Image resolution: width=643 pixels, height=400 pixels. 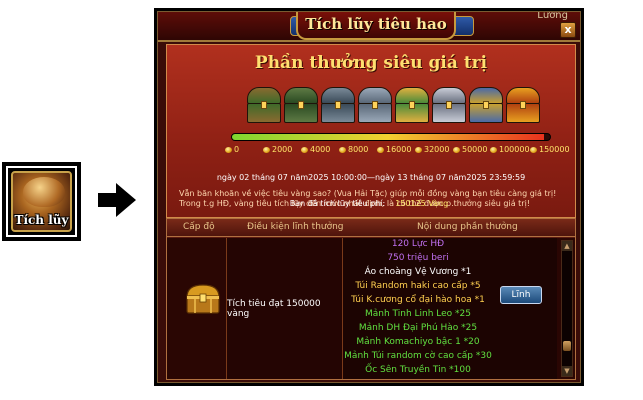 What do you see at coordinates (394, 149) in the screenshot?
I see `milestone-label: 16000` at bounding box center [394, 149].